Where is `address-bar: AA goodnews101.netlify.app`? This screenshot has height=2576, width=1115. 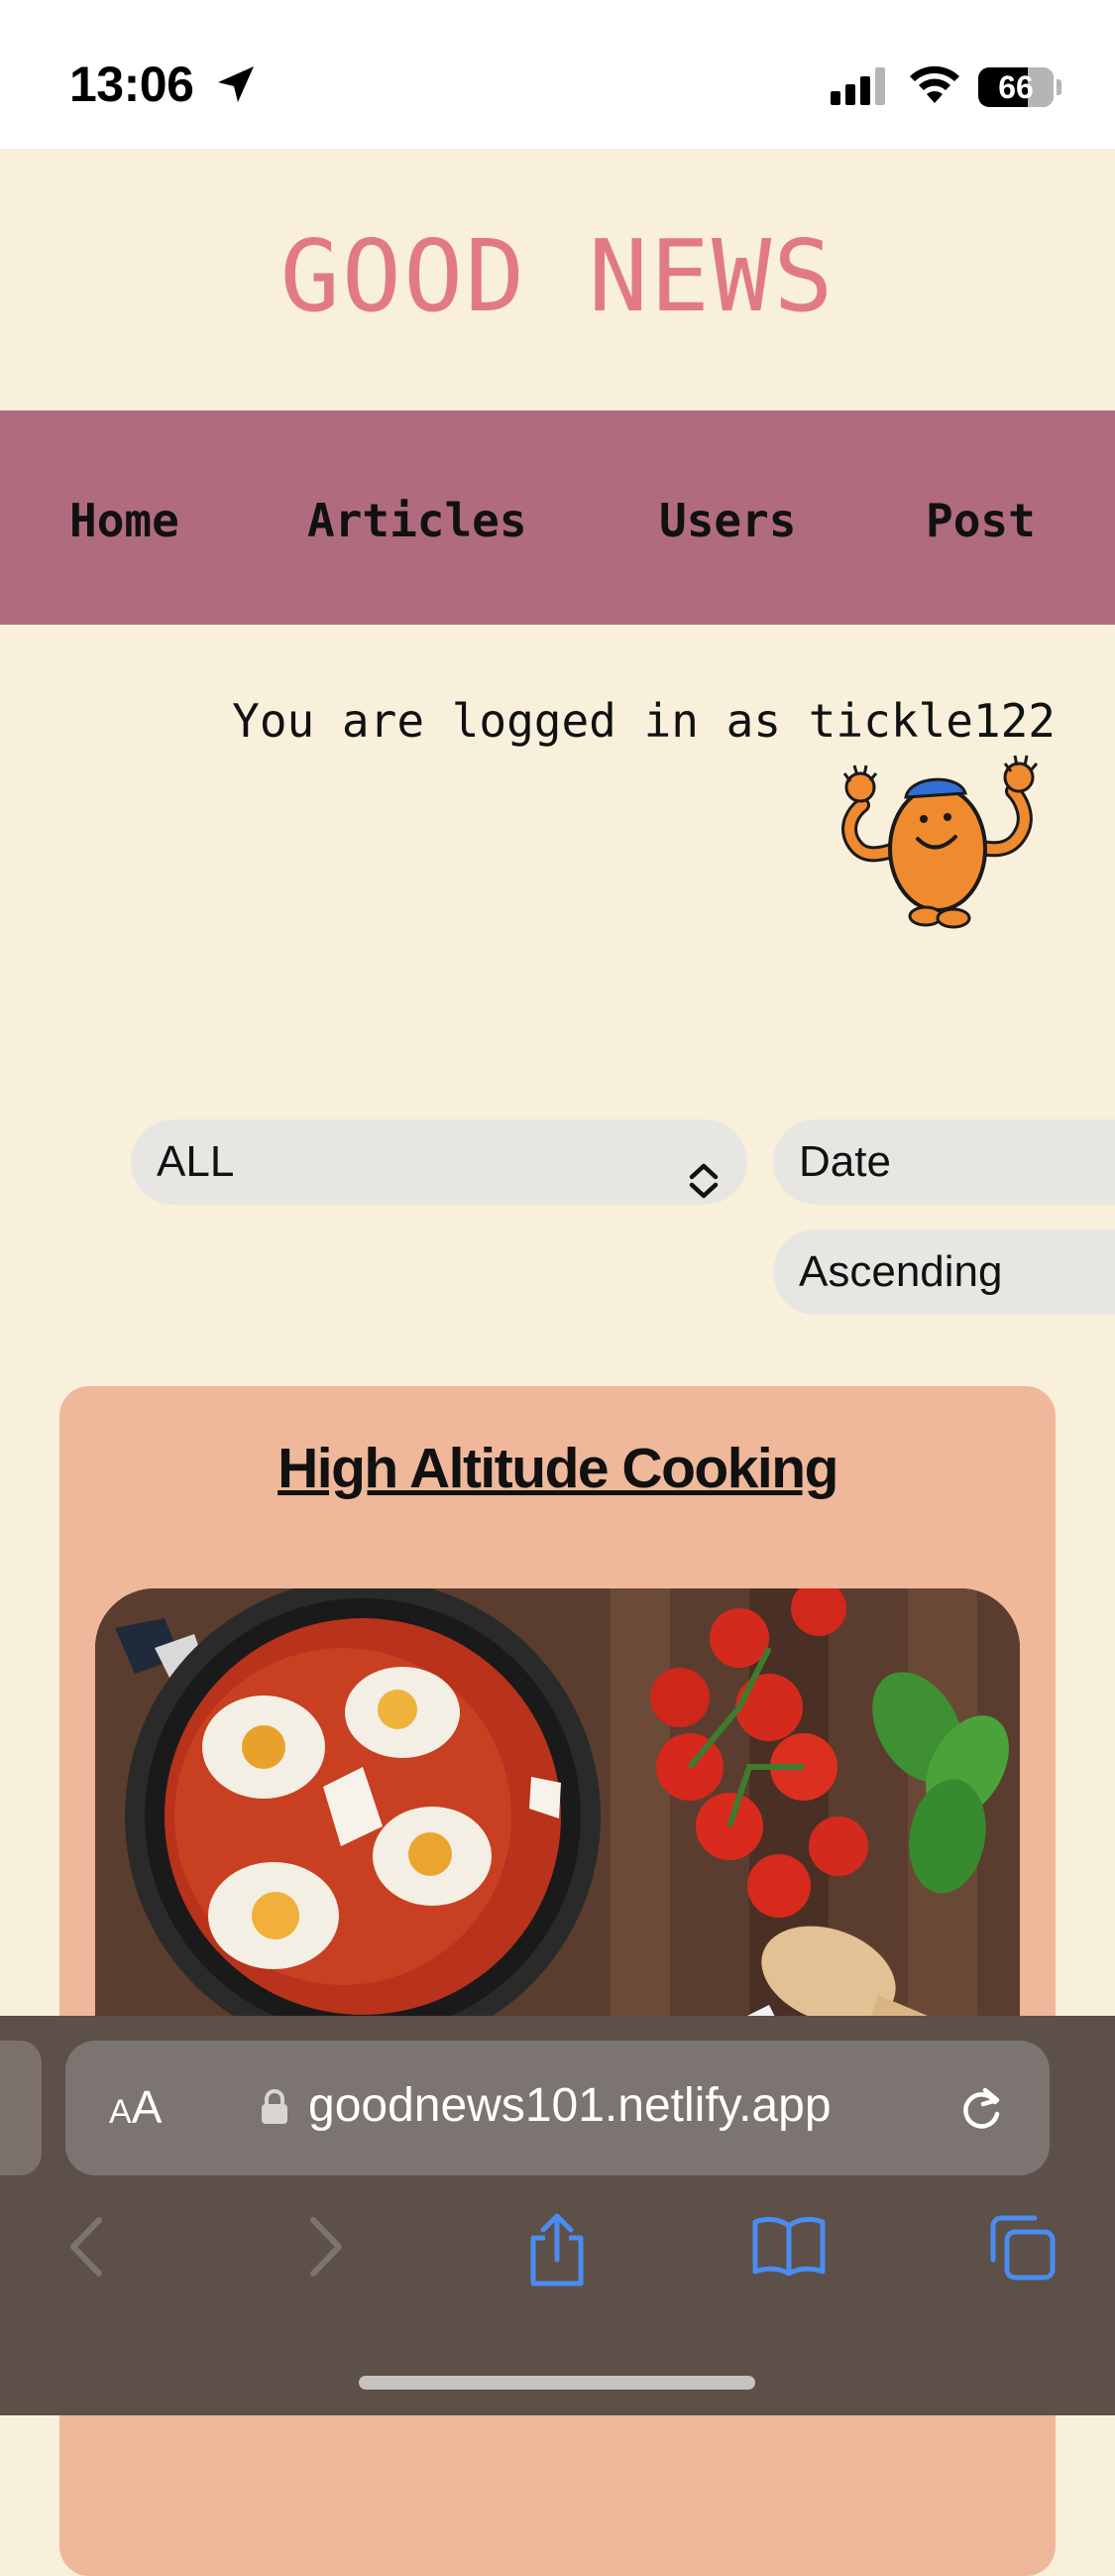
address-bar: AA goodnews101.netlify.app is located at coordinates (557, 2108).